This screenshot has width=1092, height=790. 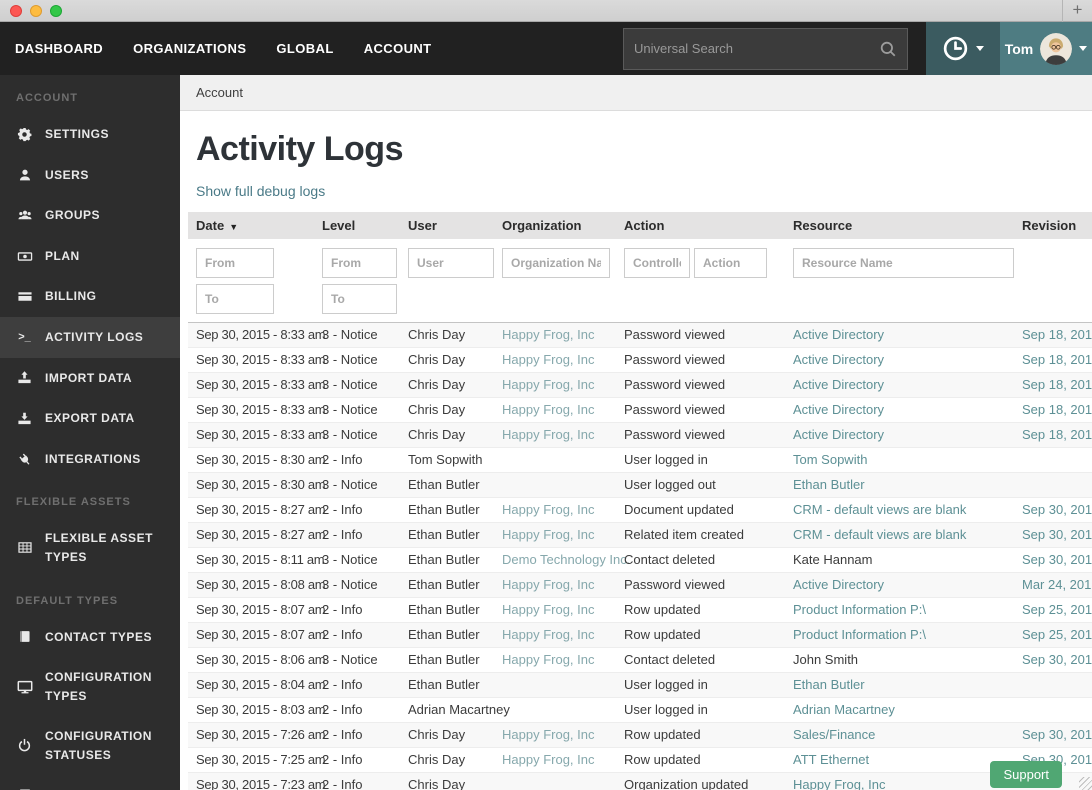 What do you see at coordinates (251, 225) in the screenshot?
I see `column-header-date: Date ▼` at bounding box center [251, 225].